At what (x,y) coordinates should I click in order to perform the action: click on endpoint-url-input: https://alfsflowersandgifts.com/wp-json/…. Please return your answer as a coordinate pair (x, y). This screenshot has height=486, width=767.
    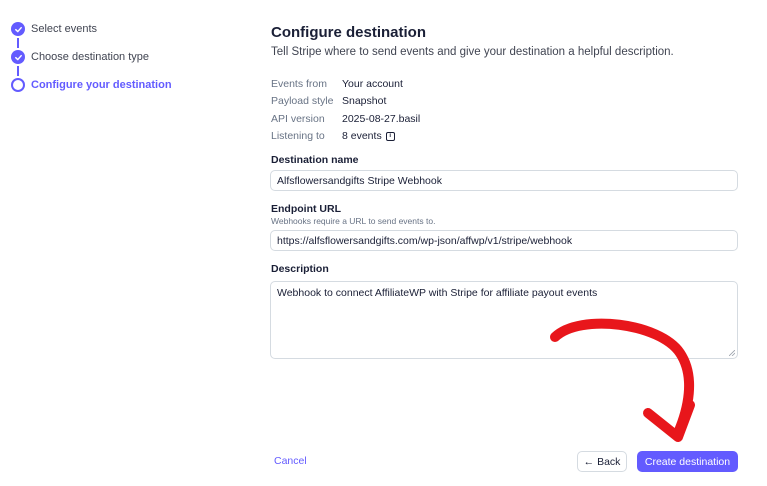
    Looking at the image, I should click on (504, 240).